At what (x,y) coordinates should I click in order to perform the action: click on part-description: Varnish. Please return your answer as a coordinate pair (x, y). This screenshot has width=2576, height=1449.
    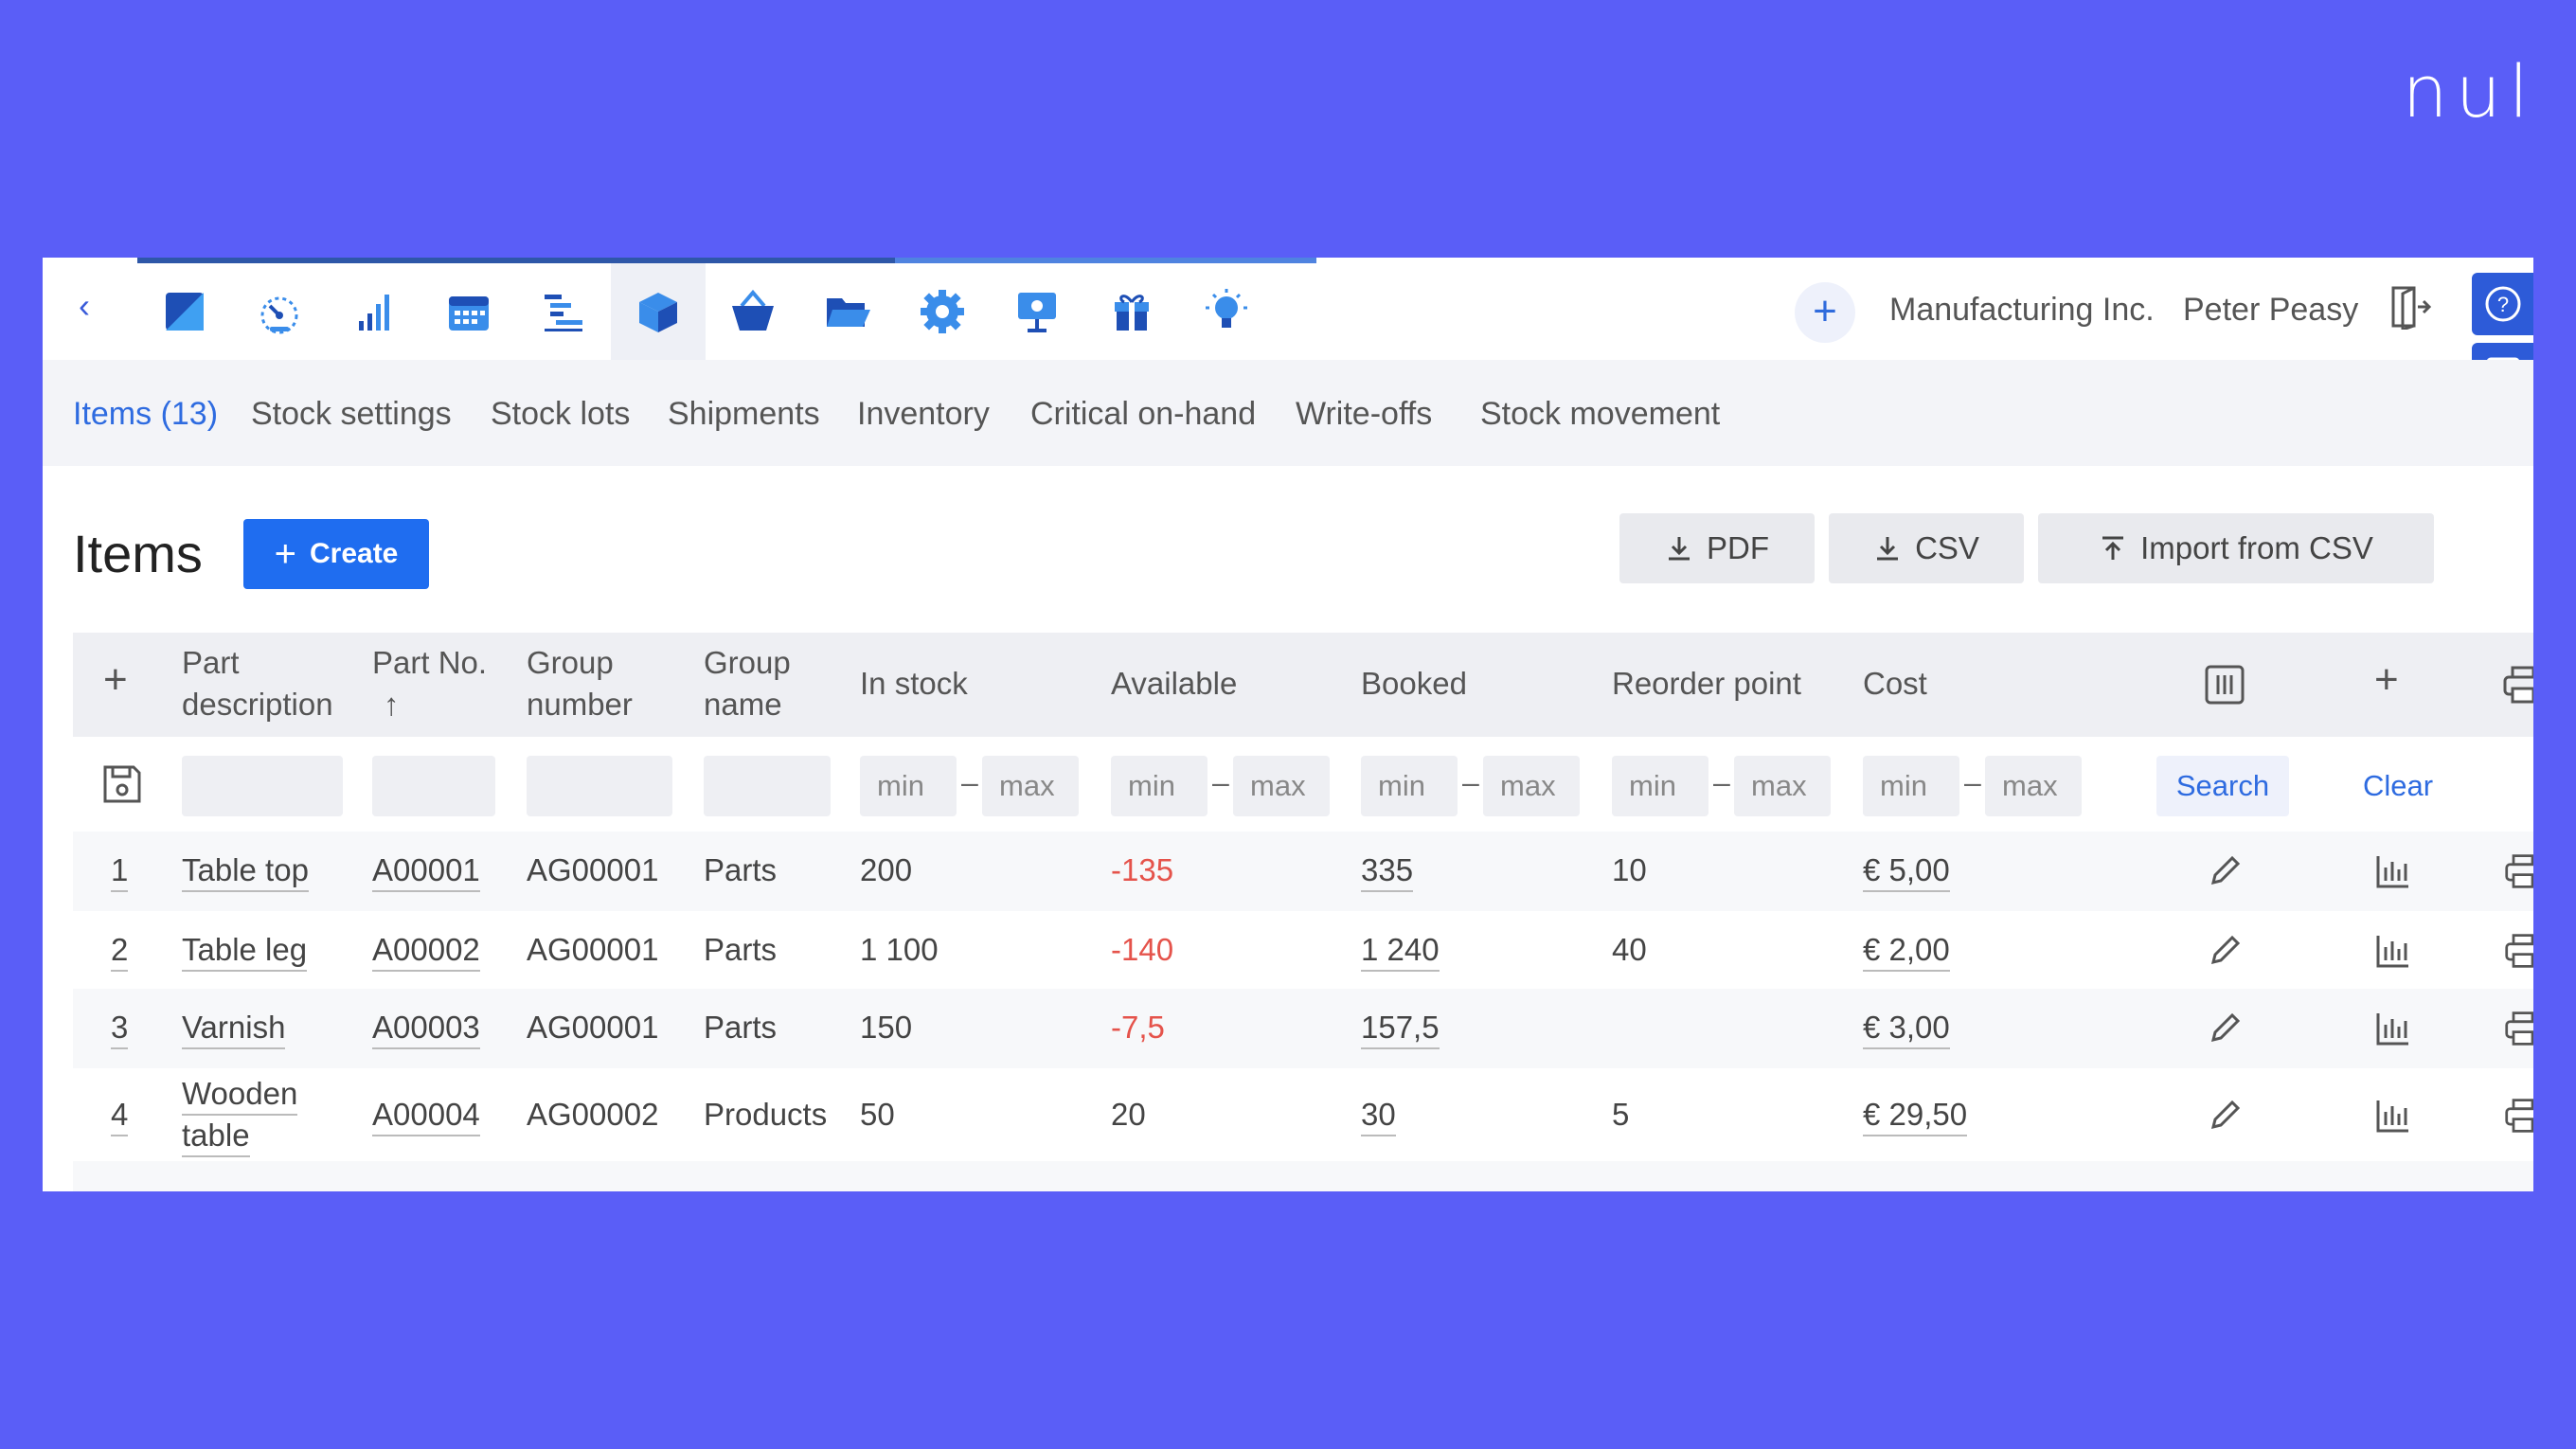
    Looking at the image, I should click on (234, 1028).